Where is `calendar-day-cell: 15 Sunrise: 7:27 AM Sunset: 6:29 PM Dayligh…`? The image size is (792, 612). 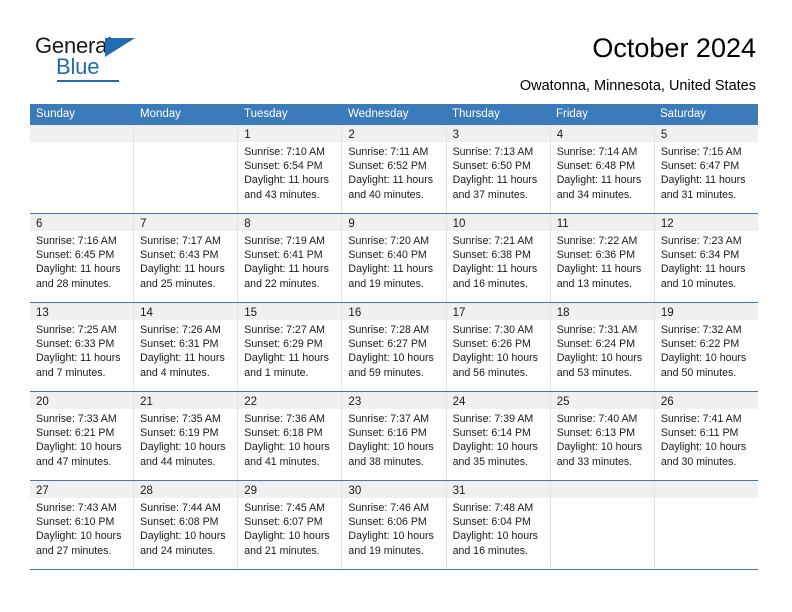 calendar-day-cell: 15 Sunrise: 7:27 AM Sunset: 6:29 PM Dayligh… is located at coordinates (290, 347).